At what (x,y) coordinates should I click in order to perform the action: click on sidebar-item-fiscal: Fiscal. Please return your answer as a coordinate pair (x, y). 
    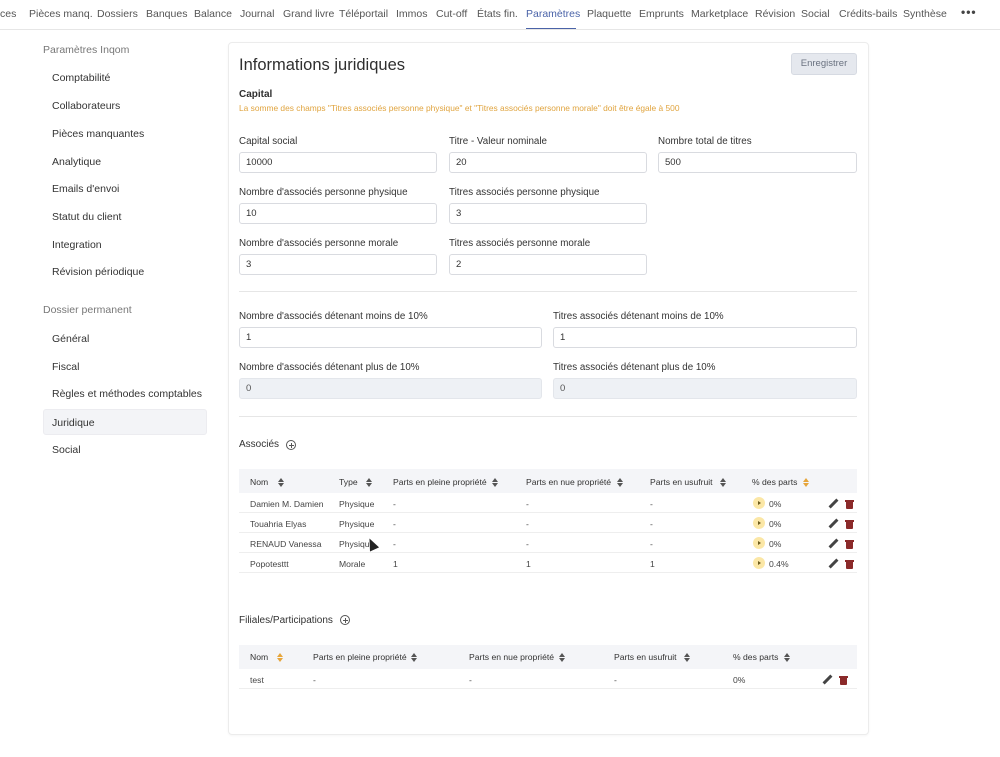
    Looking at the image, I should click on (65, 367).